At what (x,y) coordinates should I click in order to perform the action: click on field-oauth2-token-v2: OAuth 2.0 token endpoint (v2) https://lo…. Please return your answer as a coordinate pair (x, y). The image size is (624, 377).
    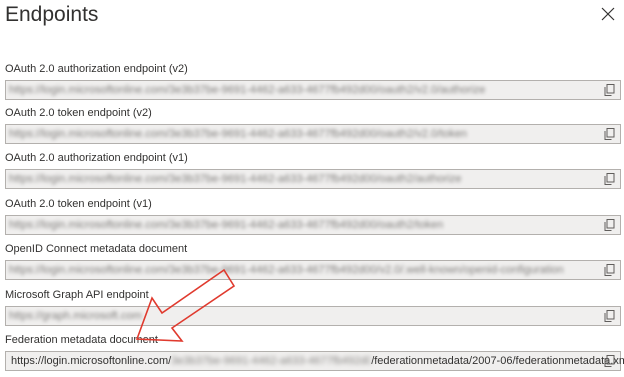
    Looking at the image, I should click on (313, 125).